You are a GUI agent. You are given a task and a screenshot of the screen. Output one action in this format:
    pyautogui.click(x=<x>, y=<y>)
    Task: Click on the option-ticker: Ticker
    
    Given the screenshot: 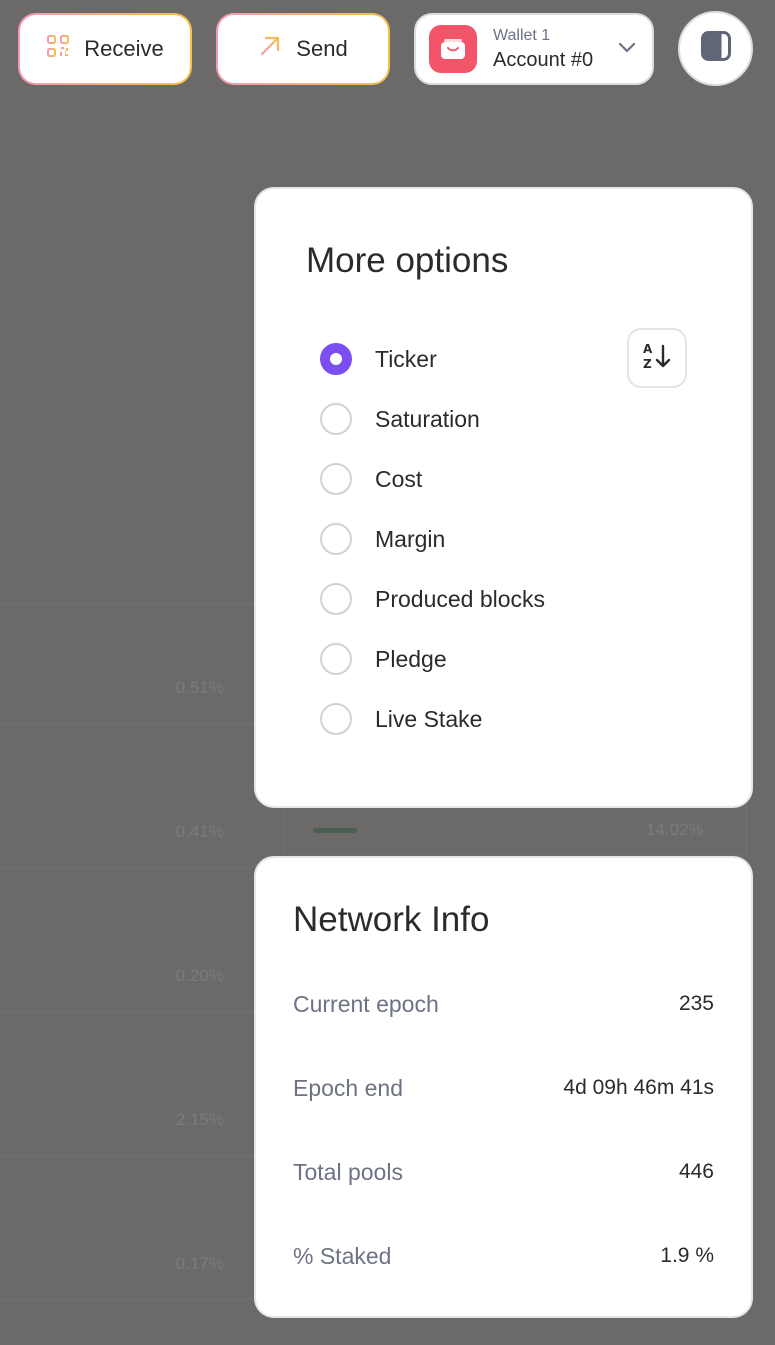 What is the action you would take?
    pyautogui.click(x=378, y=359)
    